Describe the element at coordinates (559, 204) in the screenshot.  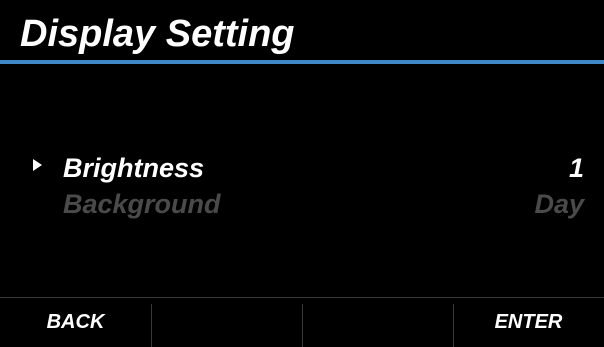
I see `menu-item-value: Day` at that location.